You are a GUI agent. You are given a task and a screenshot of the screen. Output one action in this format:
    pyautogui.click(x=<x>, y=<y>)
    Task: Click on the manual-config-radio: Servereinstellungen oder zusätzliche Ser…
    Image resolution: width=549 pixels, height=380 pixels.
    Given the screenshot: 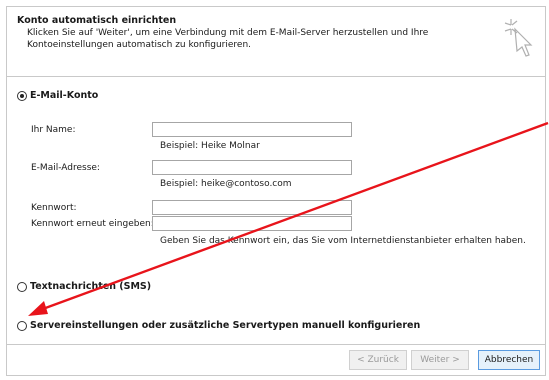 What is the action you would take?
    pyautogui.click(x=218, y=325)
    